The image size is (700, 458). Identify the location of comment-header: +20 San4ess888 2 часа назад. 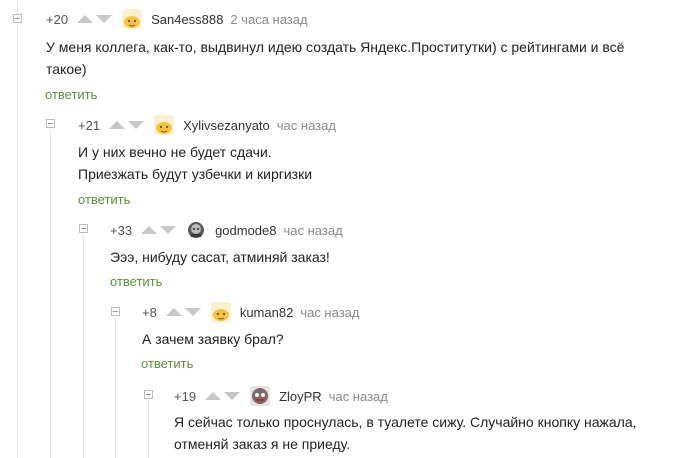
(177, 19).